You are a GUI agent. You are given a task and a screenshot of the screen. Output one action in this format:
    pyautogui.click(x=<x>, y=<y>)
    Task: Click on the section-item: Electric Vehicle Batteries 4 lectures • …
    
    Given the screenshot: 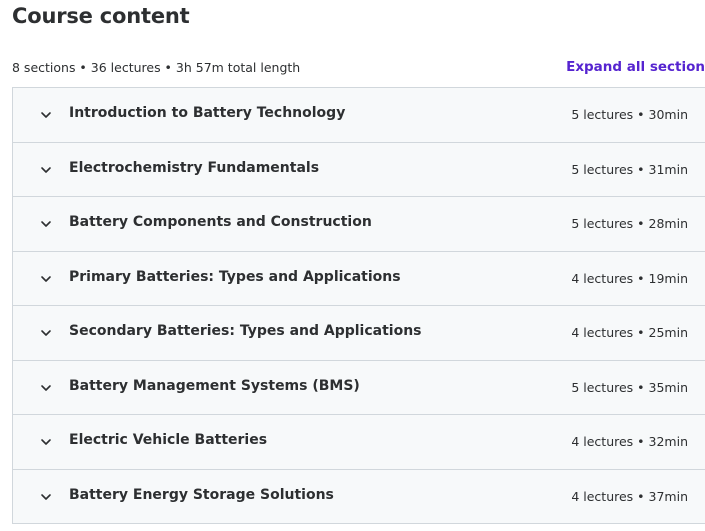 What is the action you would take?
    pyautogui.click(x=359, y=442)
    